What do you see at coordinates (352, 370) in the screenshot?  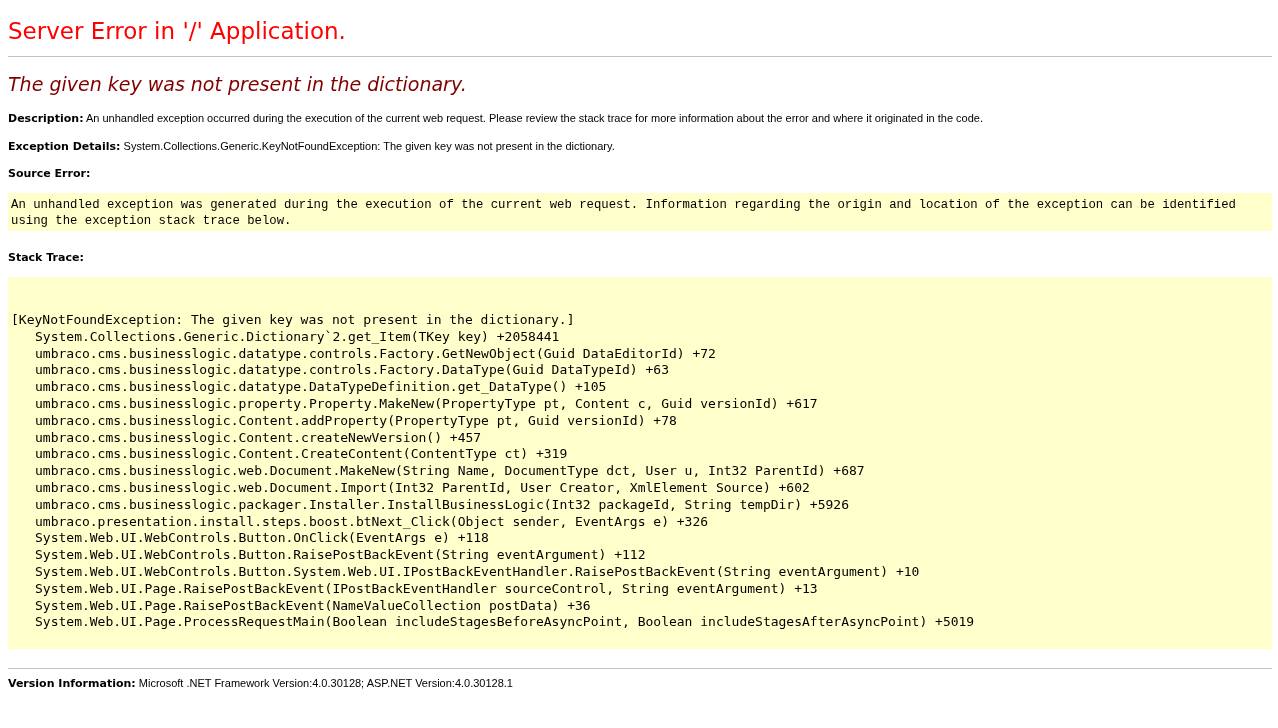 I see `stack-frame: umbraco.cms.businesslogic.datatype.controls.Factory.DataType(Guid DataTypeId) +63` at bounding box center [352, 370].